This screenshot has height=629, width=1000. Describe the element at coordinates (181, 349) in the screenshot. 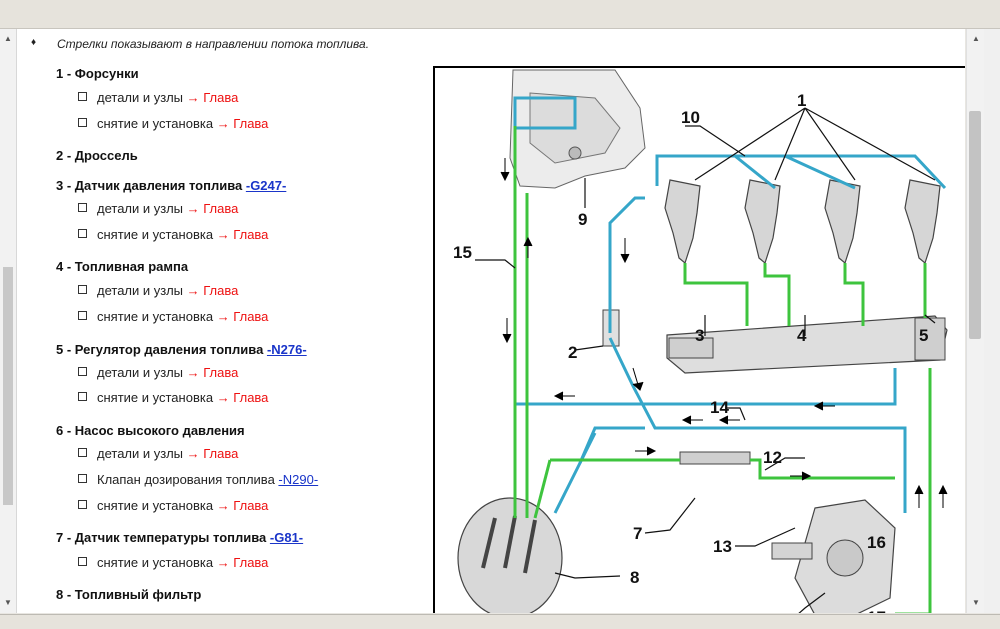

I see `item-5-title: 5 - Регулятор давления топлива -N276-` at that location.